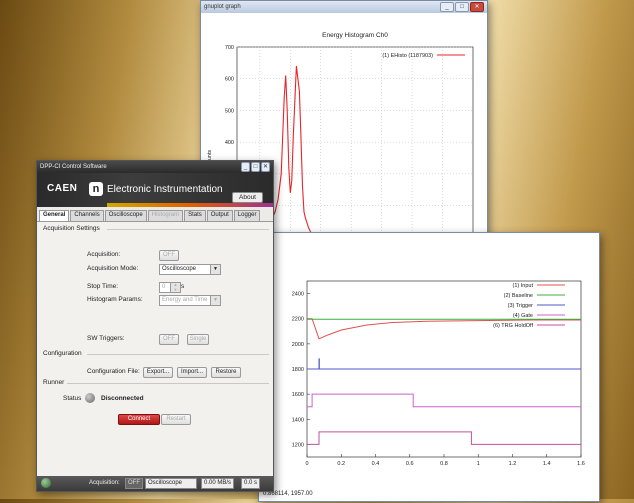 The width and height of the screenshot is (634, 503). Describe the element at coordinates (407, 56) in the screenshot. I see `legend-label: (1) EHisto (1187903)` at that location.